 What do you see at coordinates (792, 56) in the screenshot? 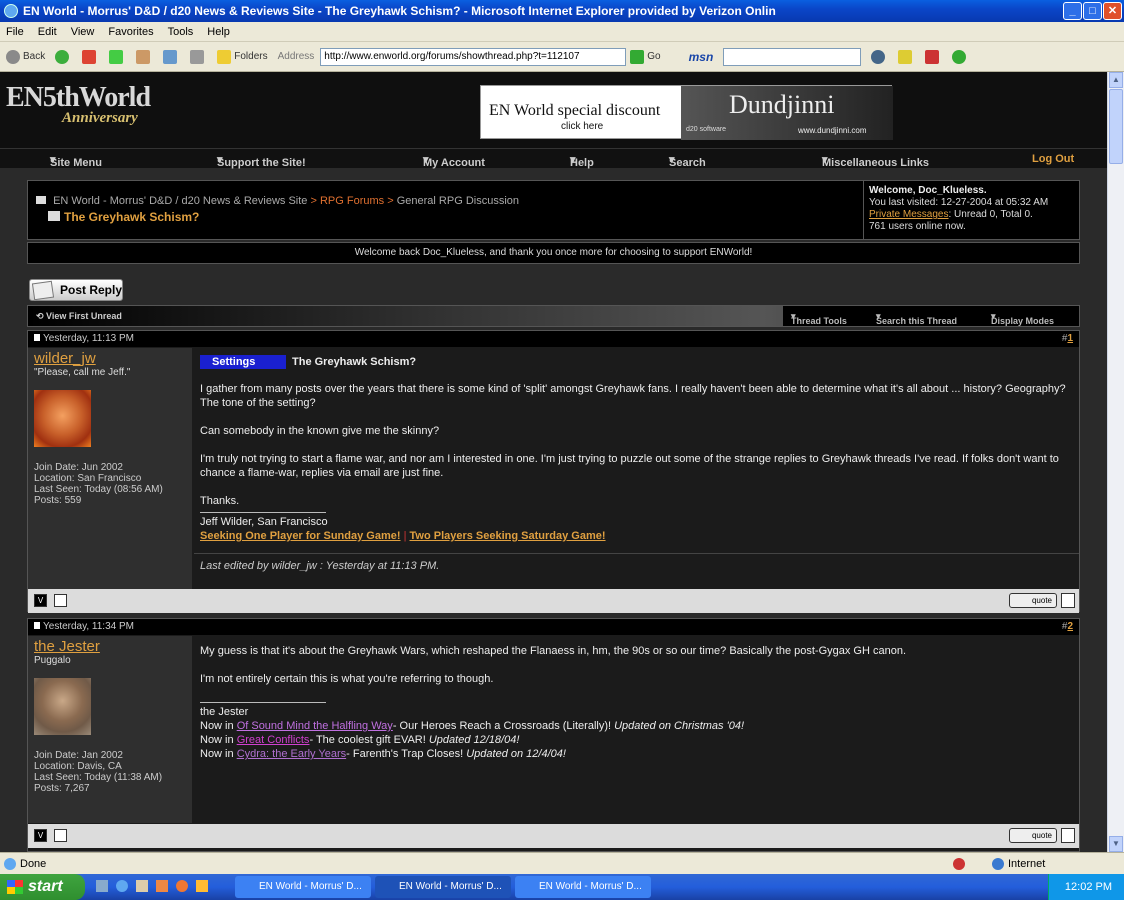
I see `msn-search-input` at bounding box center [792, 56].